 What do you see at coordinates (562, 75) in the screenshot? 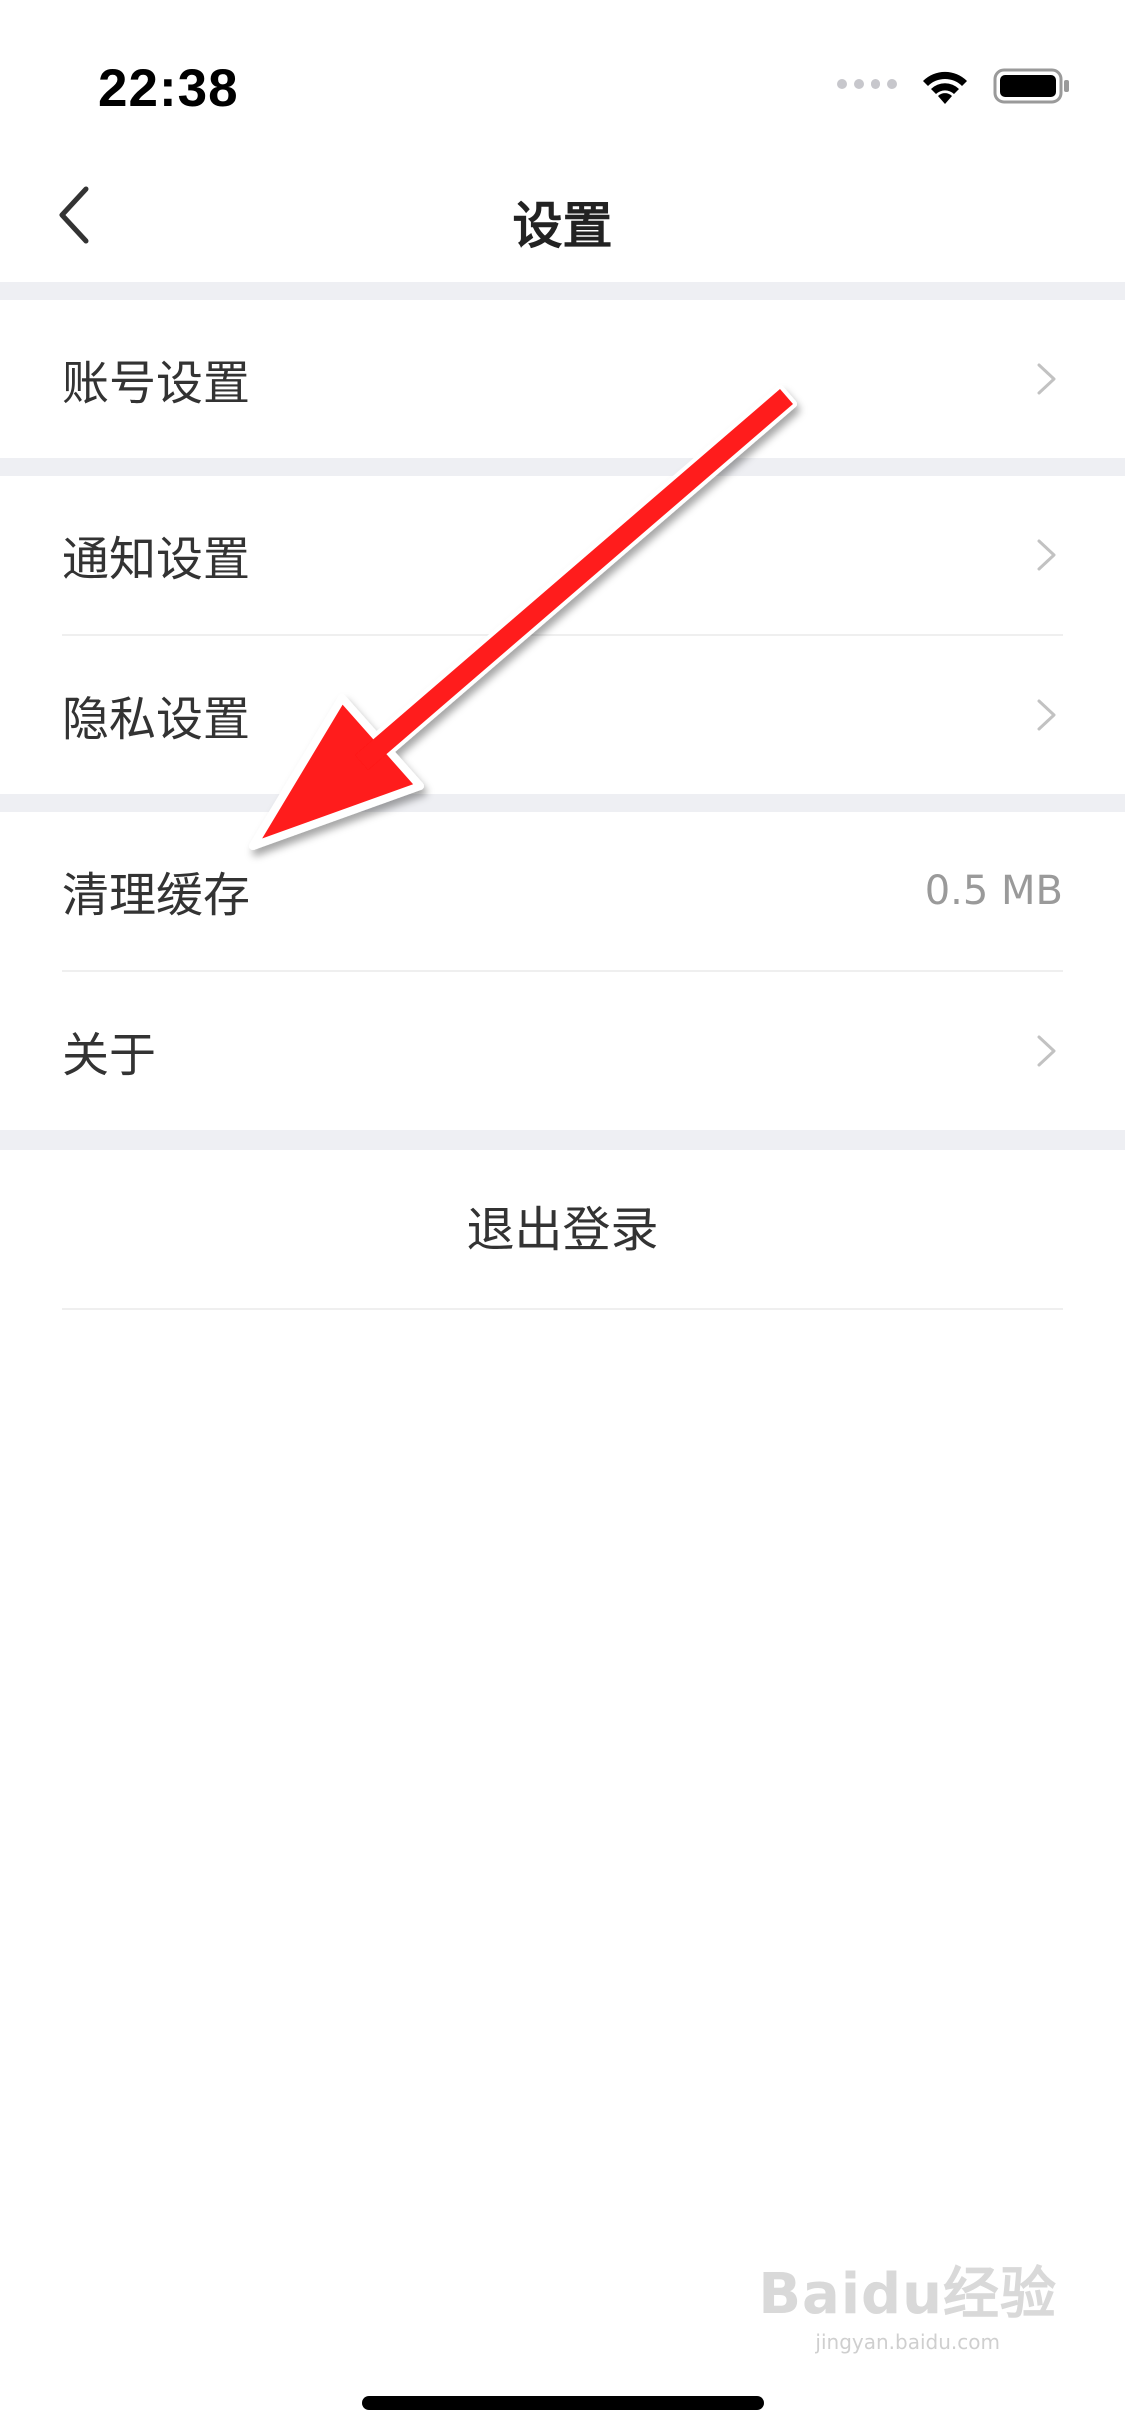
I see `status-bar: 22:38` at bounding box center [562, 75].